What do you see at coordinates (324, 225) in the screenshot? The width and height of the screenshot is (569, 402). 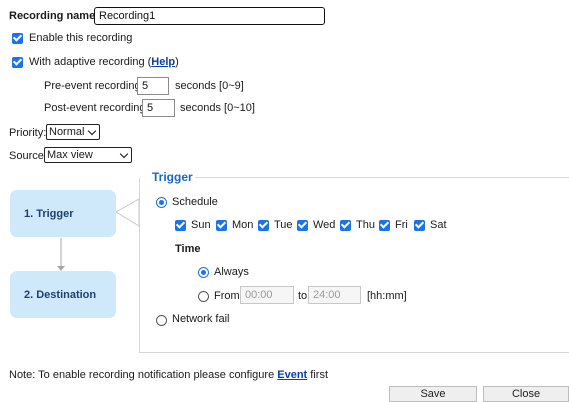 I see `day-wed-label: Wed` at bounding box center [324, 225].